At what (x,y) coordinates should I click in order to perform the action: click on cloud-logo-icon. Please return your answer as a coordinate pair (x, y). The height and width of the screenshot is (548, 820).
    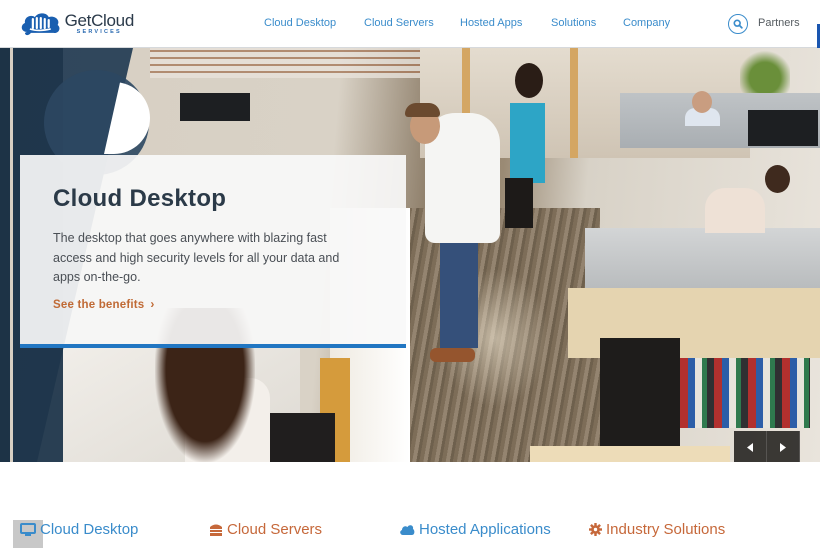
    Looking at the image, I should click on (40, 24).